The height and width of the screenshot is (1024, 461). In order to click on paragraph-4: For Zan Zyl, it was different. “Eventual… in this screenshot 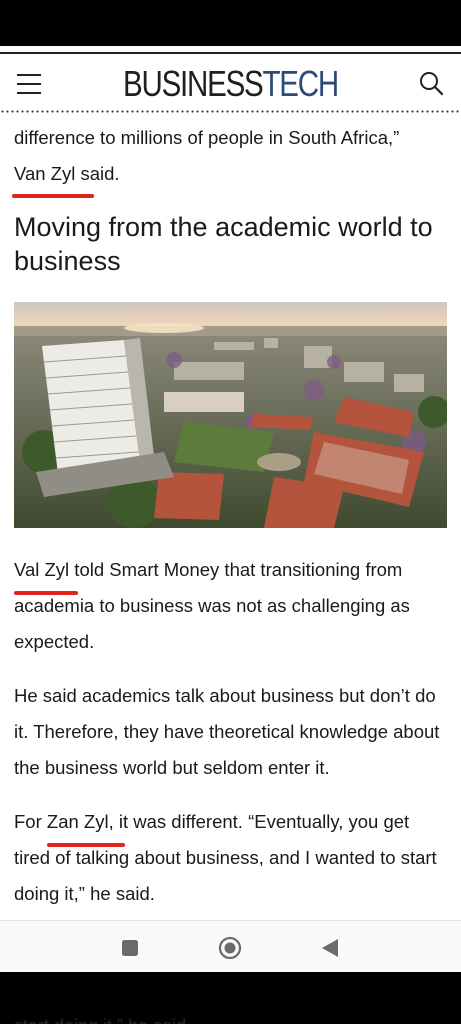, I will do `click(231, 858)`.